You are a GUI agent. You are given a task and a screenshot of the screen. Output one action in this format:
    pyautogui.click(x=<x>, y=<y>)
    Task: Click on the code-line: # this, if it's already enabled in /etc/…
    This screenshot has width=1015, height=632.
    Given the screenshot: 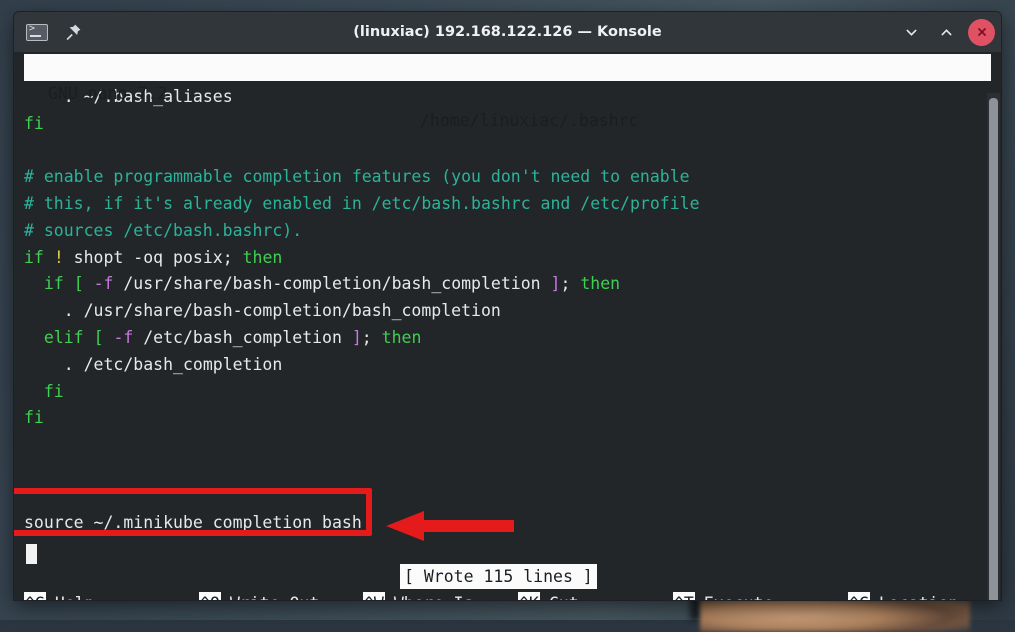 What is the action you would take?
    pyautogui.click(x=507, y=204)
    